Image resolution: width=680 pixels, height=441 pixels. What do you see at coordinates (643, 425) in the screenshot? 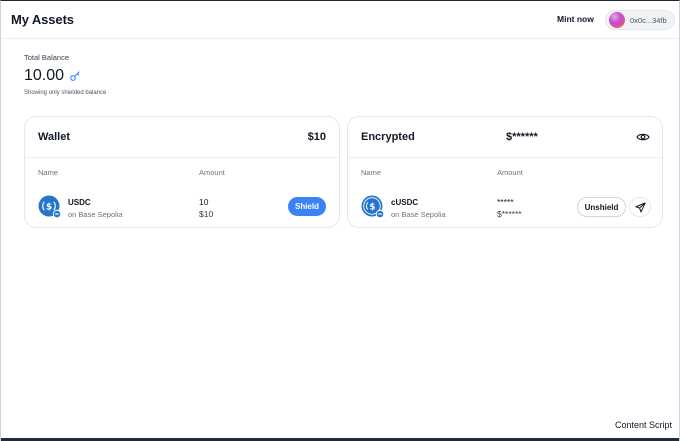
I see `content-script-label: Content Script` at bounding box center [643, 425].